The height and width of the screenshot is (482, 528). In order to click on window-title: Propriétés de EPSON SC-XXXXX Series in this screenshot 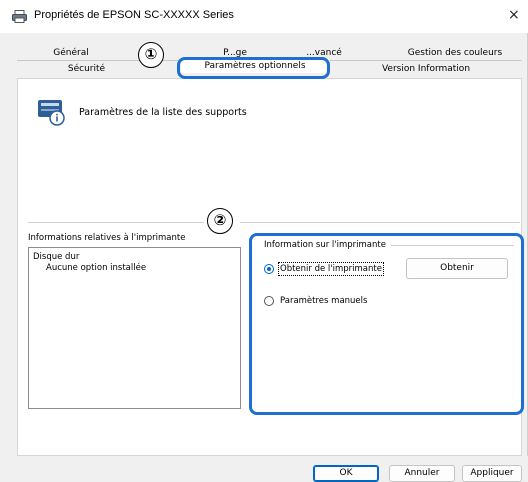, I will do `click(134, 15)`.